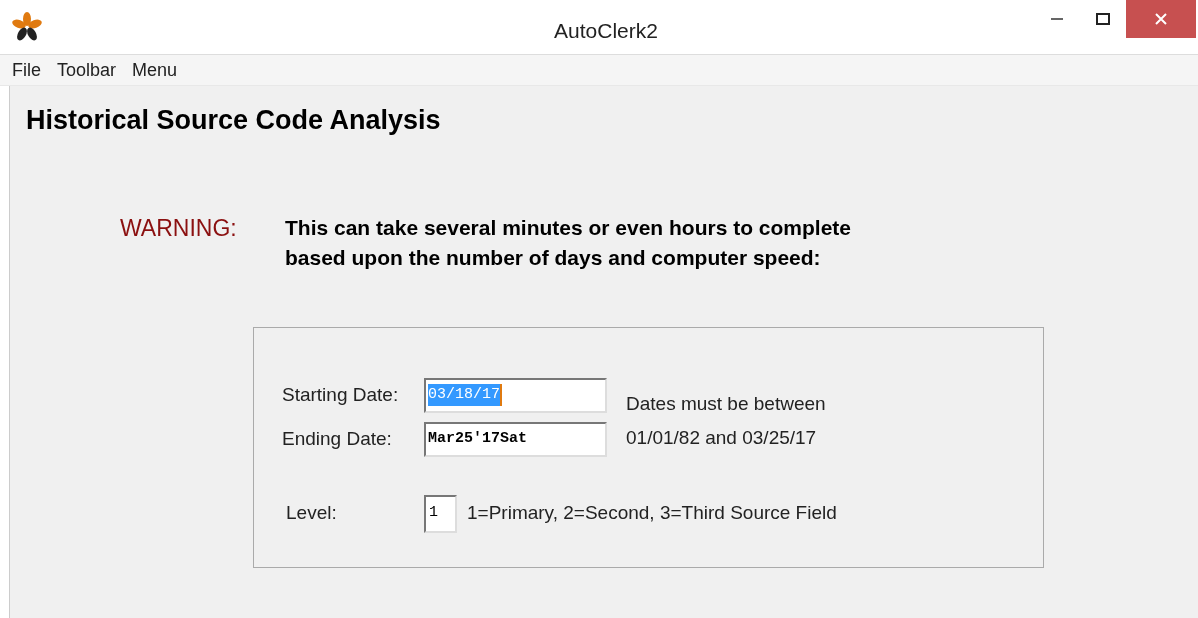 Image resolution: width=1198 pixels, height=618 pixels. What do you see at coordinates (568, 227) in the screenshot?
I see `warning-text: This can take several minutes or even hours to complete` at bounding box center [568, 227].